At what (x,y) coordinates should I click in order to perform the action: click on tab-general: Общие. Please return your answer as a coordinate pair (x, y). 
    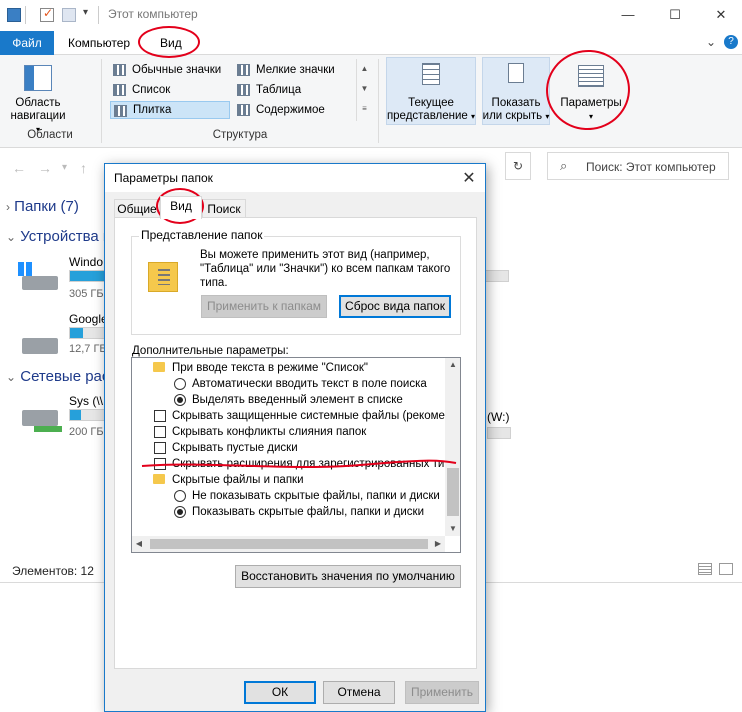
    Looking at the image, I should click on (137, 209).